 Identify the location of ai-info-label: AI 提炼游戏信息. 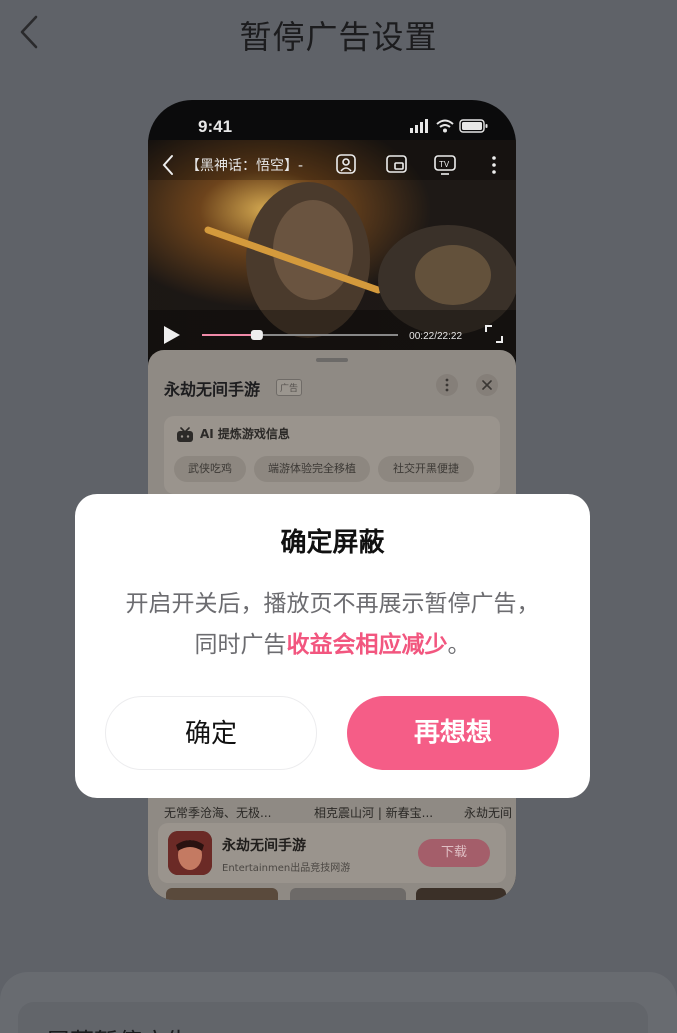
(245, 434).